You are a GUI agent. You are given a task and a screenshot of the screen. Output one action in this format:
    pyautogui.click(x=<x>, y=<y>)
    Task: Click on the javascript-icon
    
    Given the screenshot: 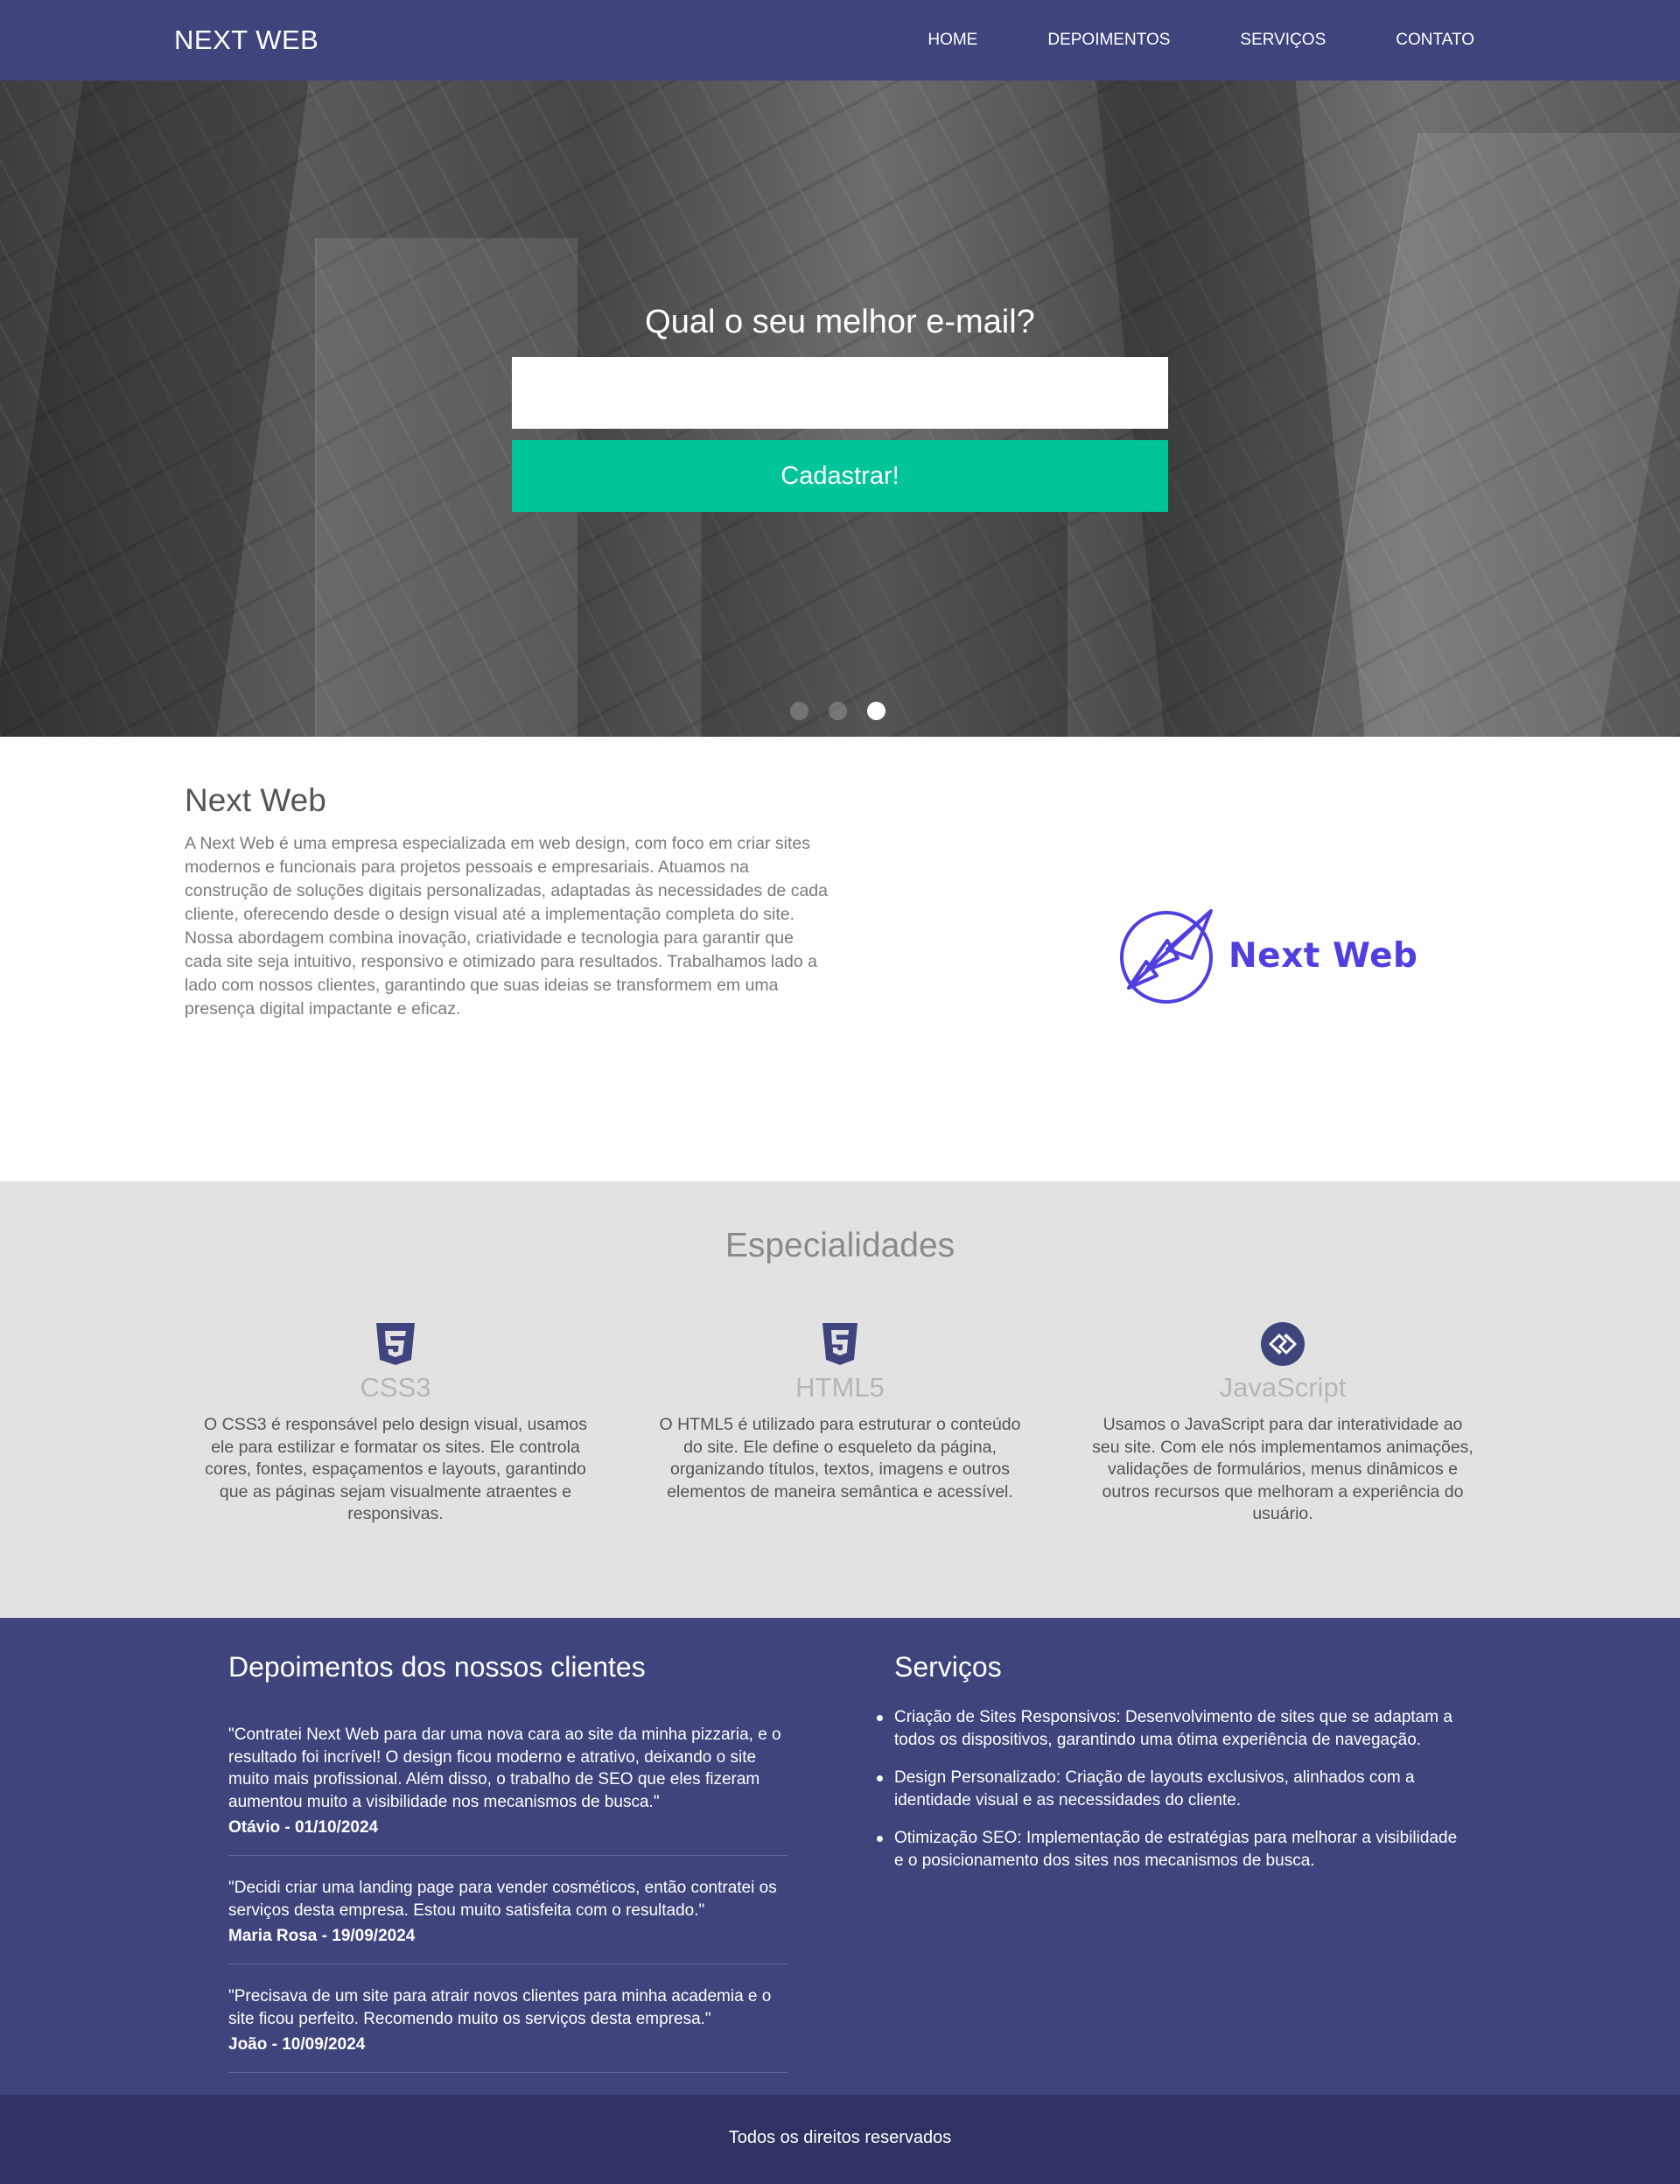 What is the action you would take?
    pyautogui.click(x=1283, y=1344)
    